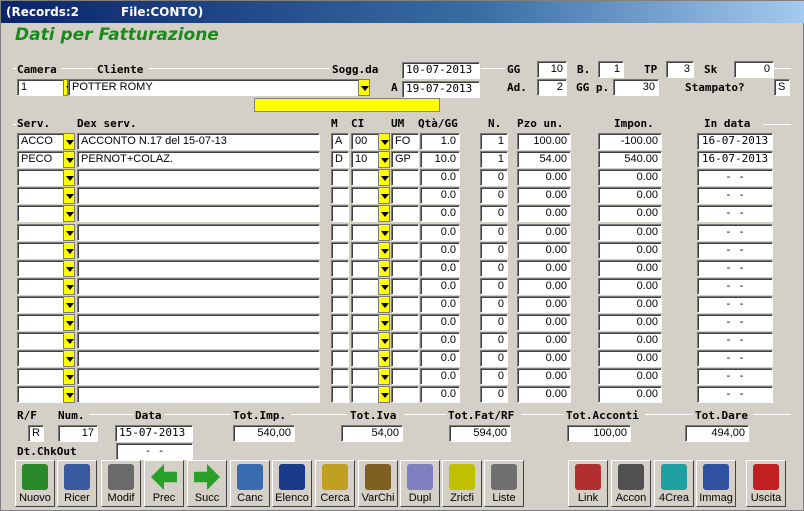  I want to click on cliente-field: POTTER ROMY, so click(213, 87).